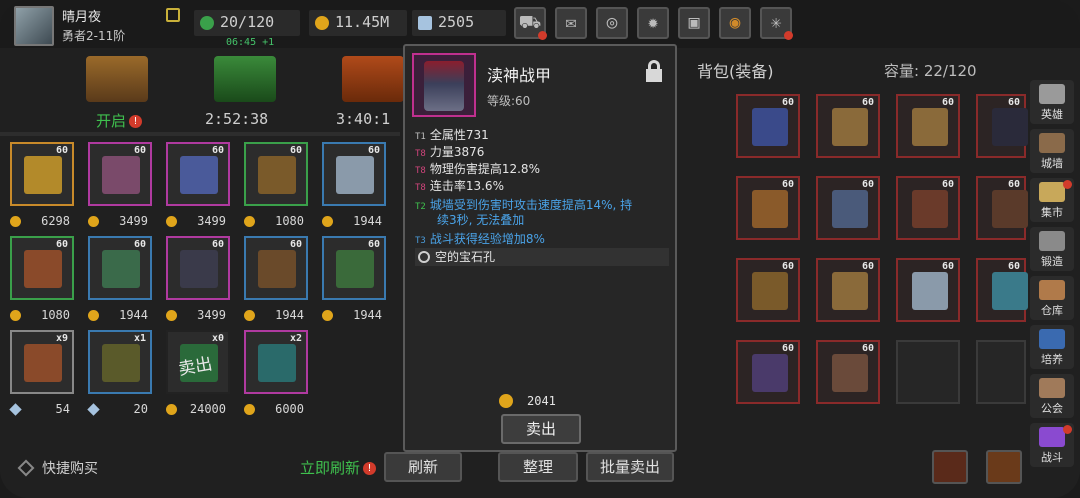 The width and height of the screenshot is (1080, 498). Describe the element at coordinates (630, 467) in the screenshot. I see `batch-sell-button: 批量卖出` at that location.